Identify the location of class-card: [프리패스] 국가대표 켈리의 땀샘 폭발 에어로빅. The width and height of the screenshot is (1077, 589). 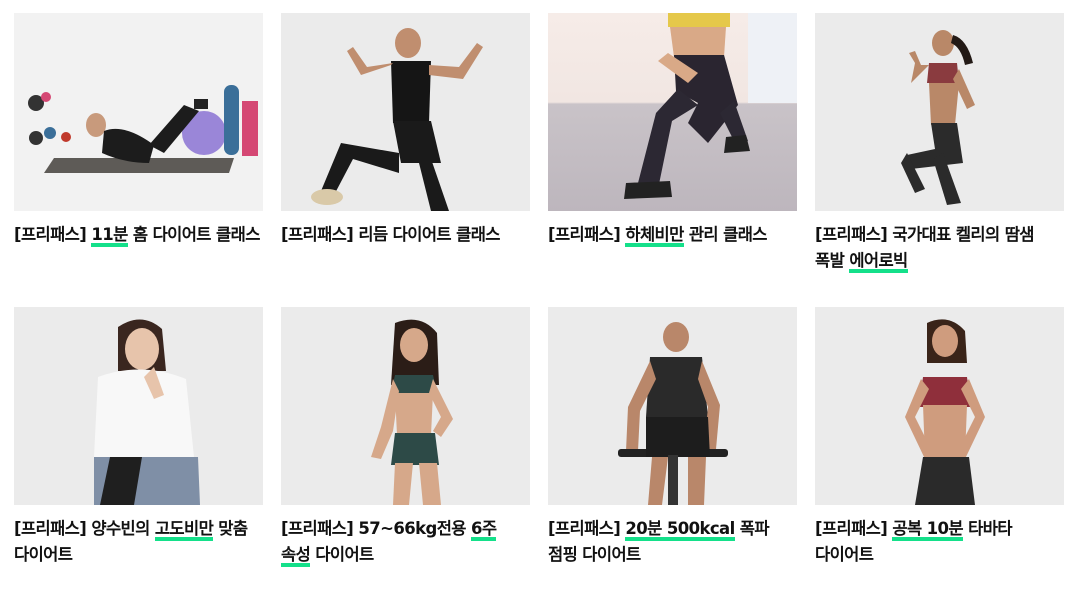
(939, 154).